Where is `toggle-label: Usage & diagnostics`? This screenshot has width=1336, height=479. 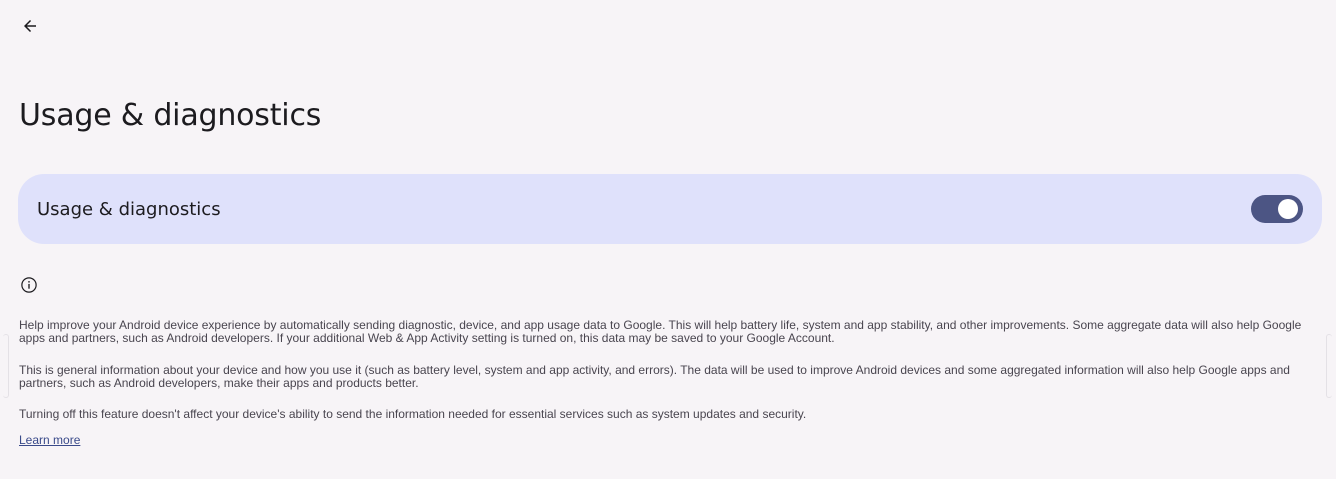 toggle-label: Usage & diagnostics is located at coordinates (129, 209).